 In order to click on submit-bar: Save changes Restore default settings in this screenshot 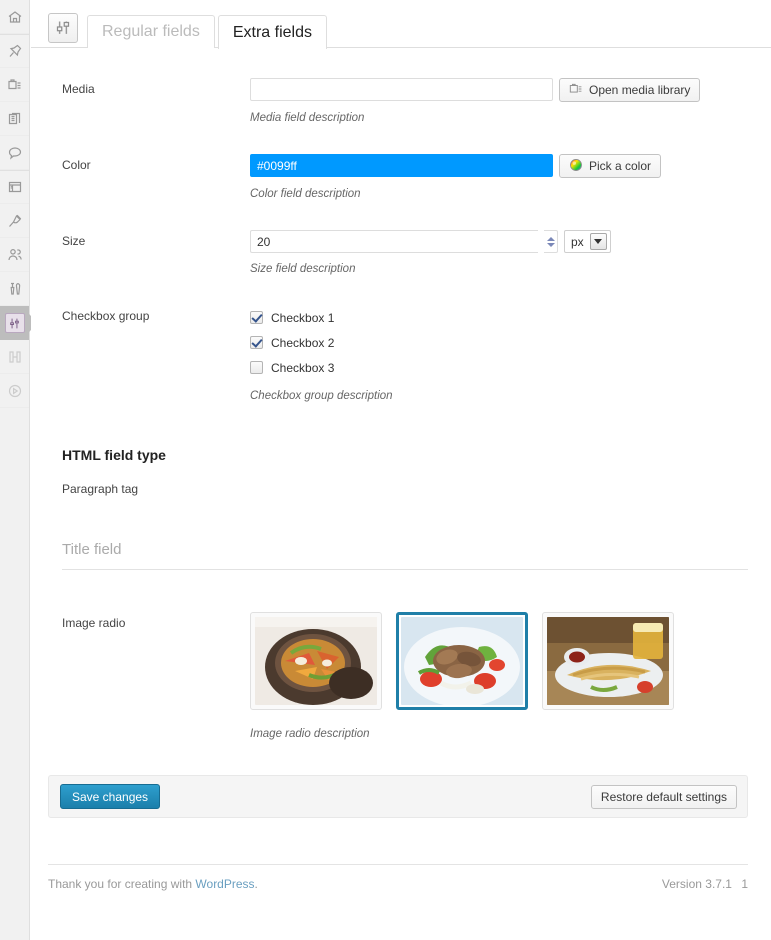, I will do `click(398, 796)`.